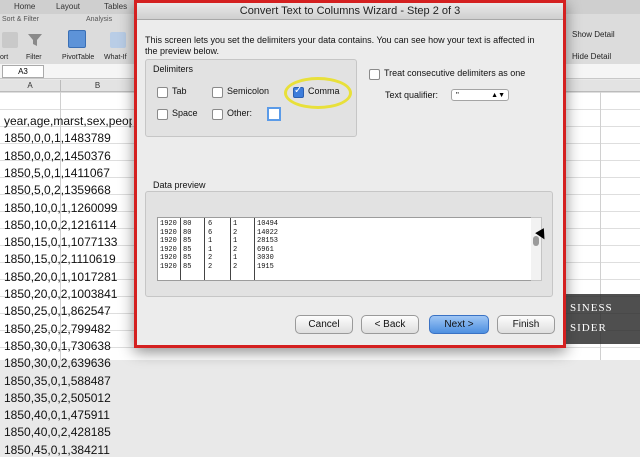 The height and width of the screenshot is (457, 640). I want to click on tab-checkbox, so click(162, 92).